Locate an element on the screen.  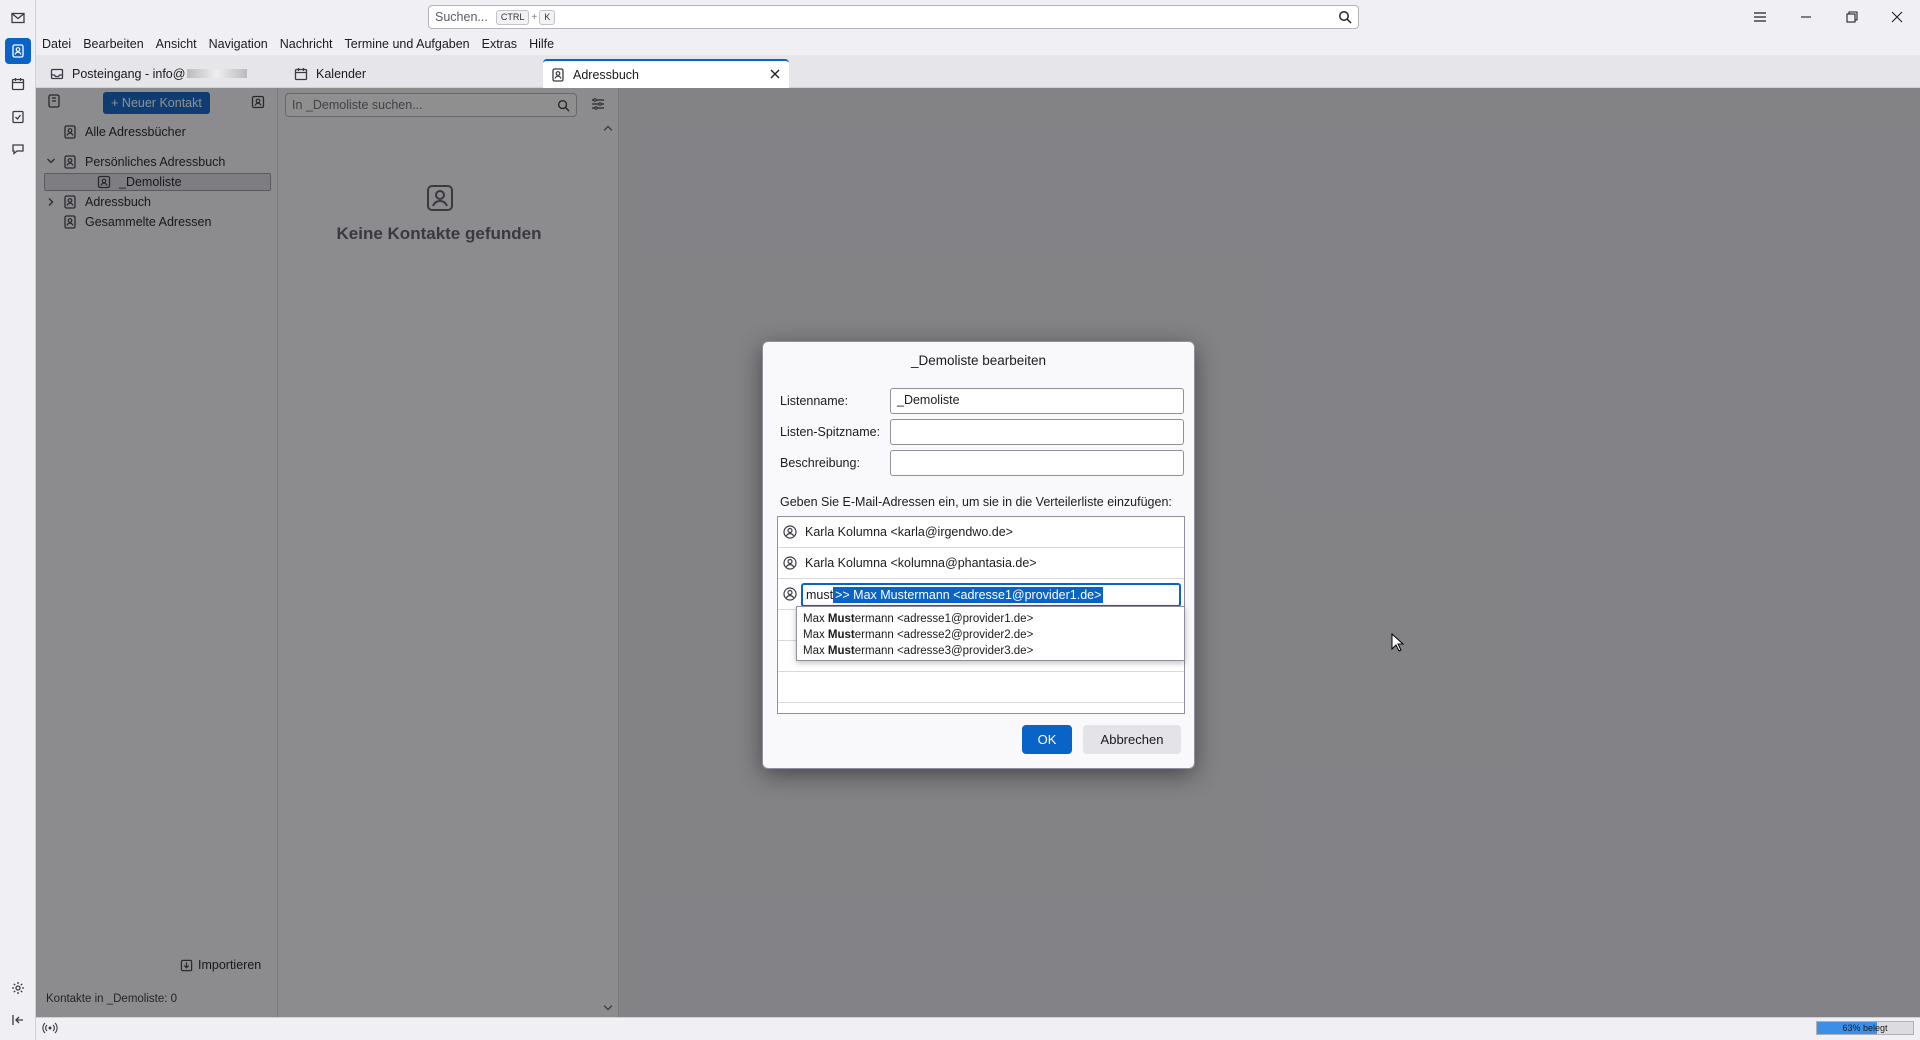
spaces-toolbar is located at coordinates (18, 520).